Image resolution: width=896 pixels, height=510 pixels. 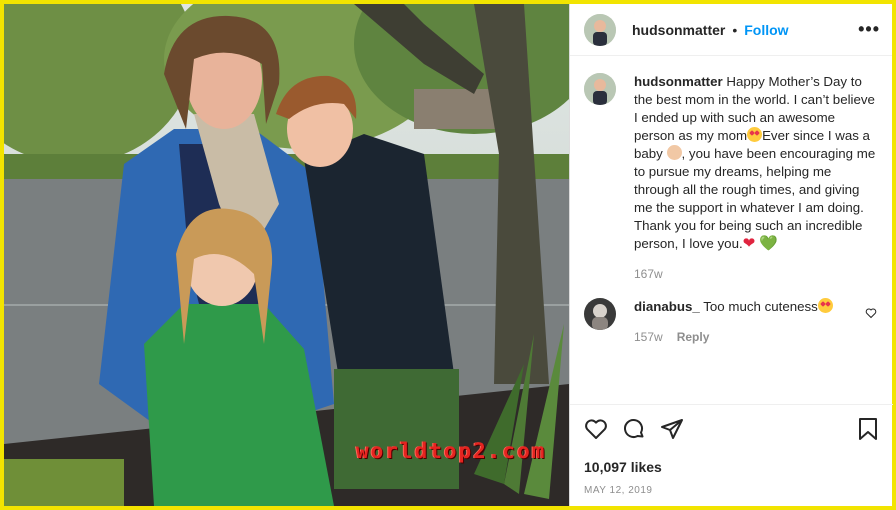 I want to click on watermark: worldtop2.com, so click(x=451, y=451).